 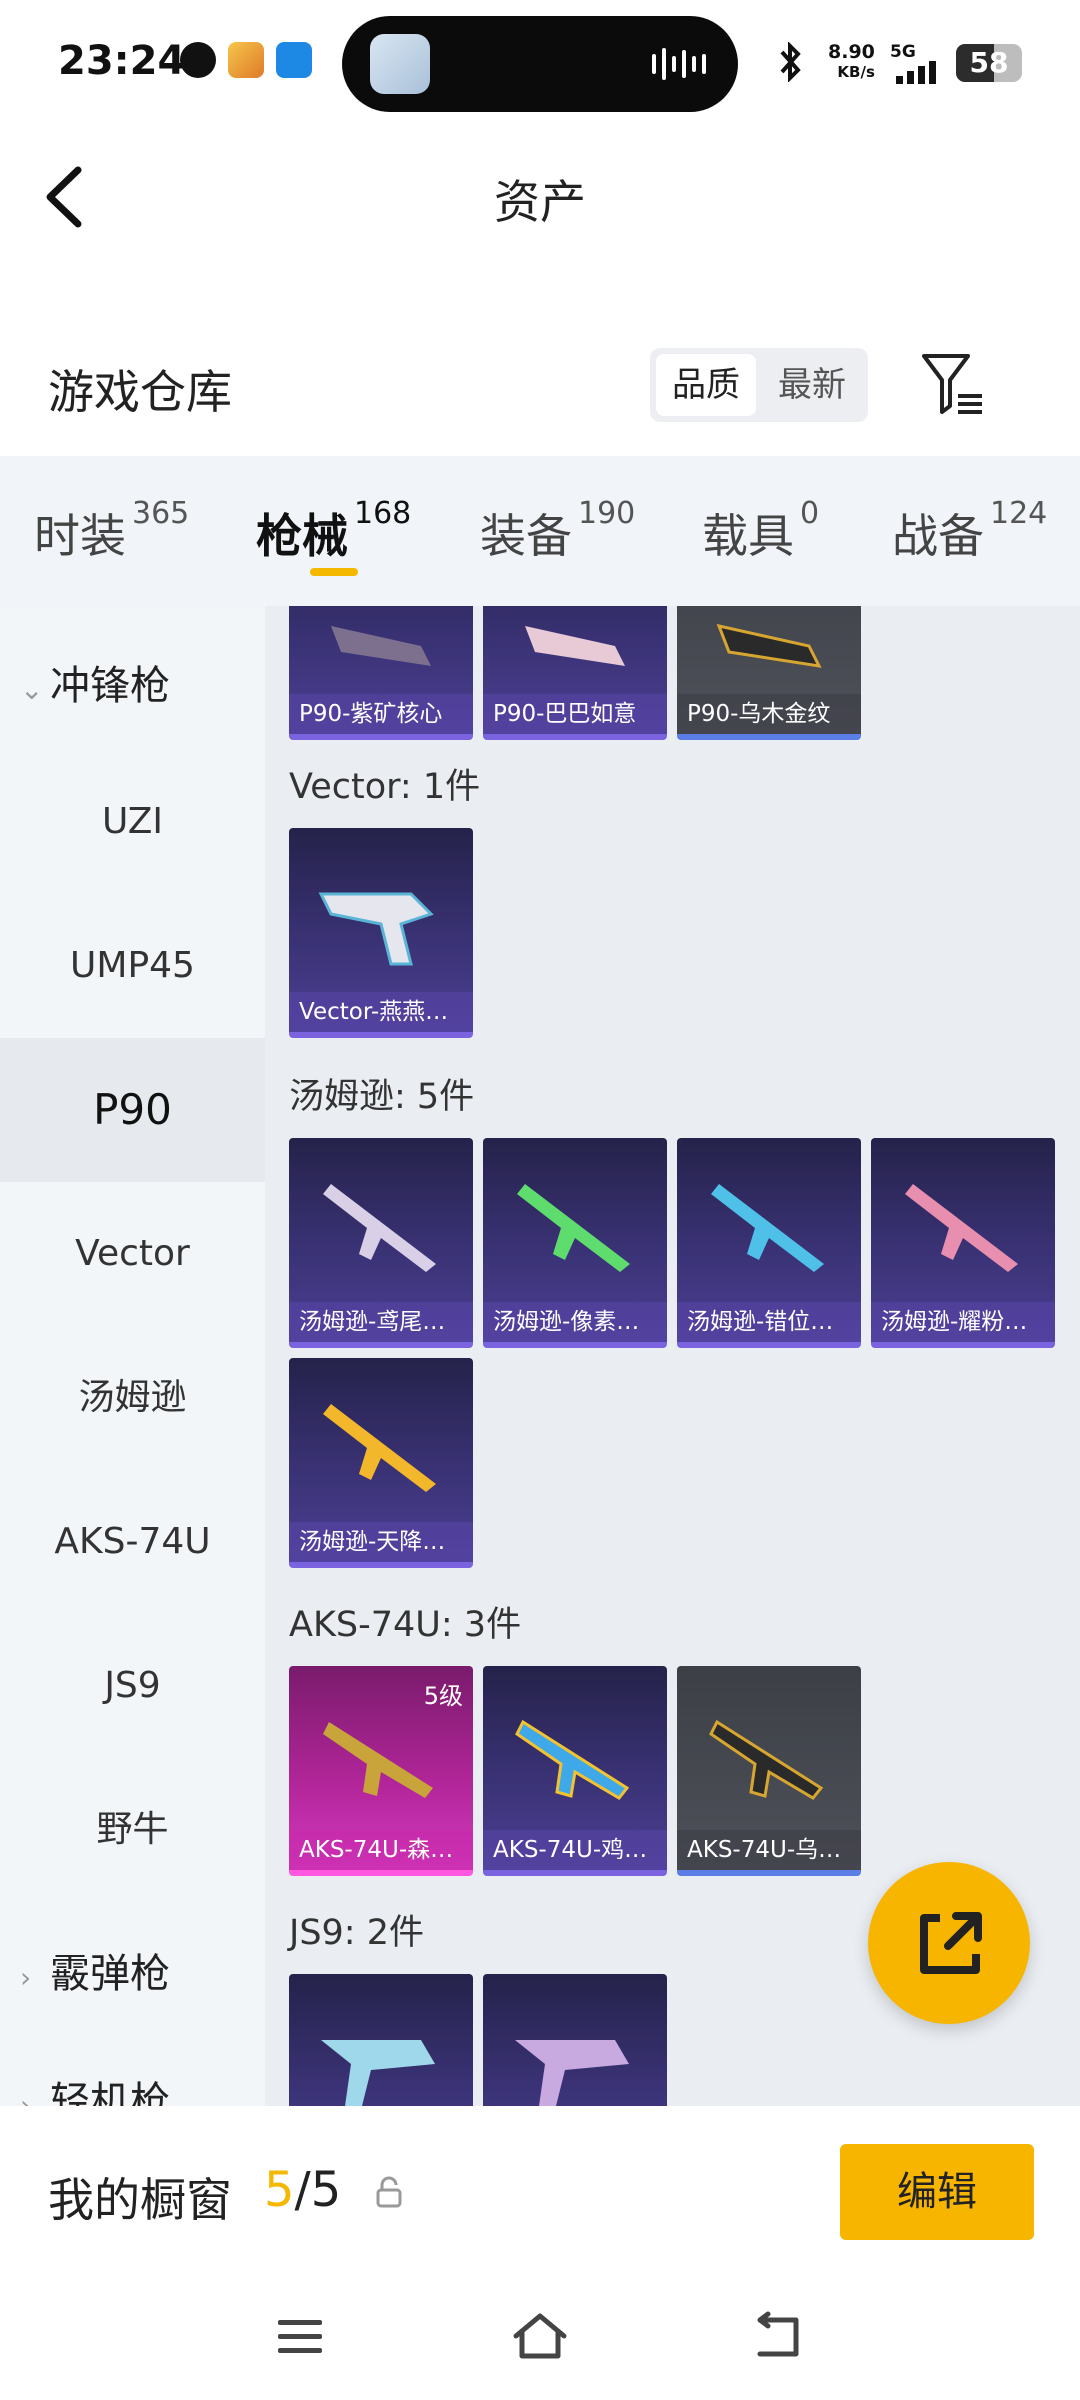 What do you see at coordinates (294, 60) in the screenshot?
I see `nfc-icon` at bounding box center [294, 60].